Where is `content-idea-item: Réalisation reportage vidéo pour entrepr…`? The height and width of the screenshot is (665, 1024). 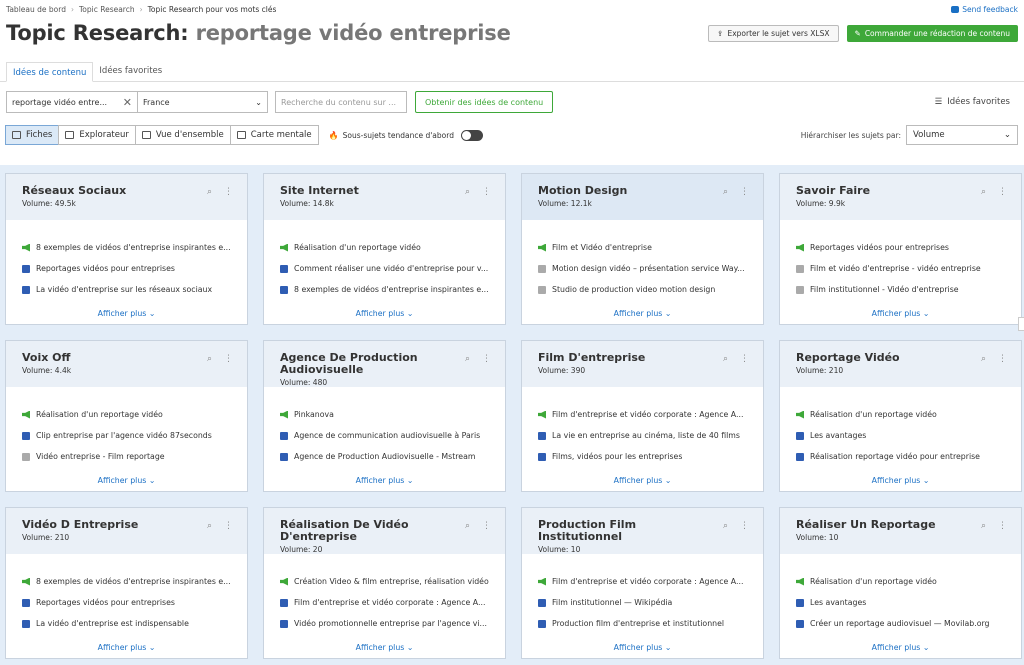 content-idea-item: Réalisation reportage vidéo pour entrepr… is located at coordinates (900, 456).